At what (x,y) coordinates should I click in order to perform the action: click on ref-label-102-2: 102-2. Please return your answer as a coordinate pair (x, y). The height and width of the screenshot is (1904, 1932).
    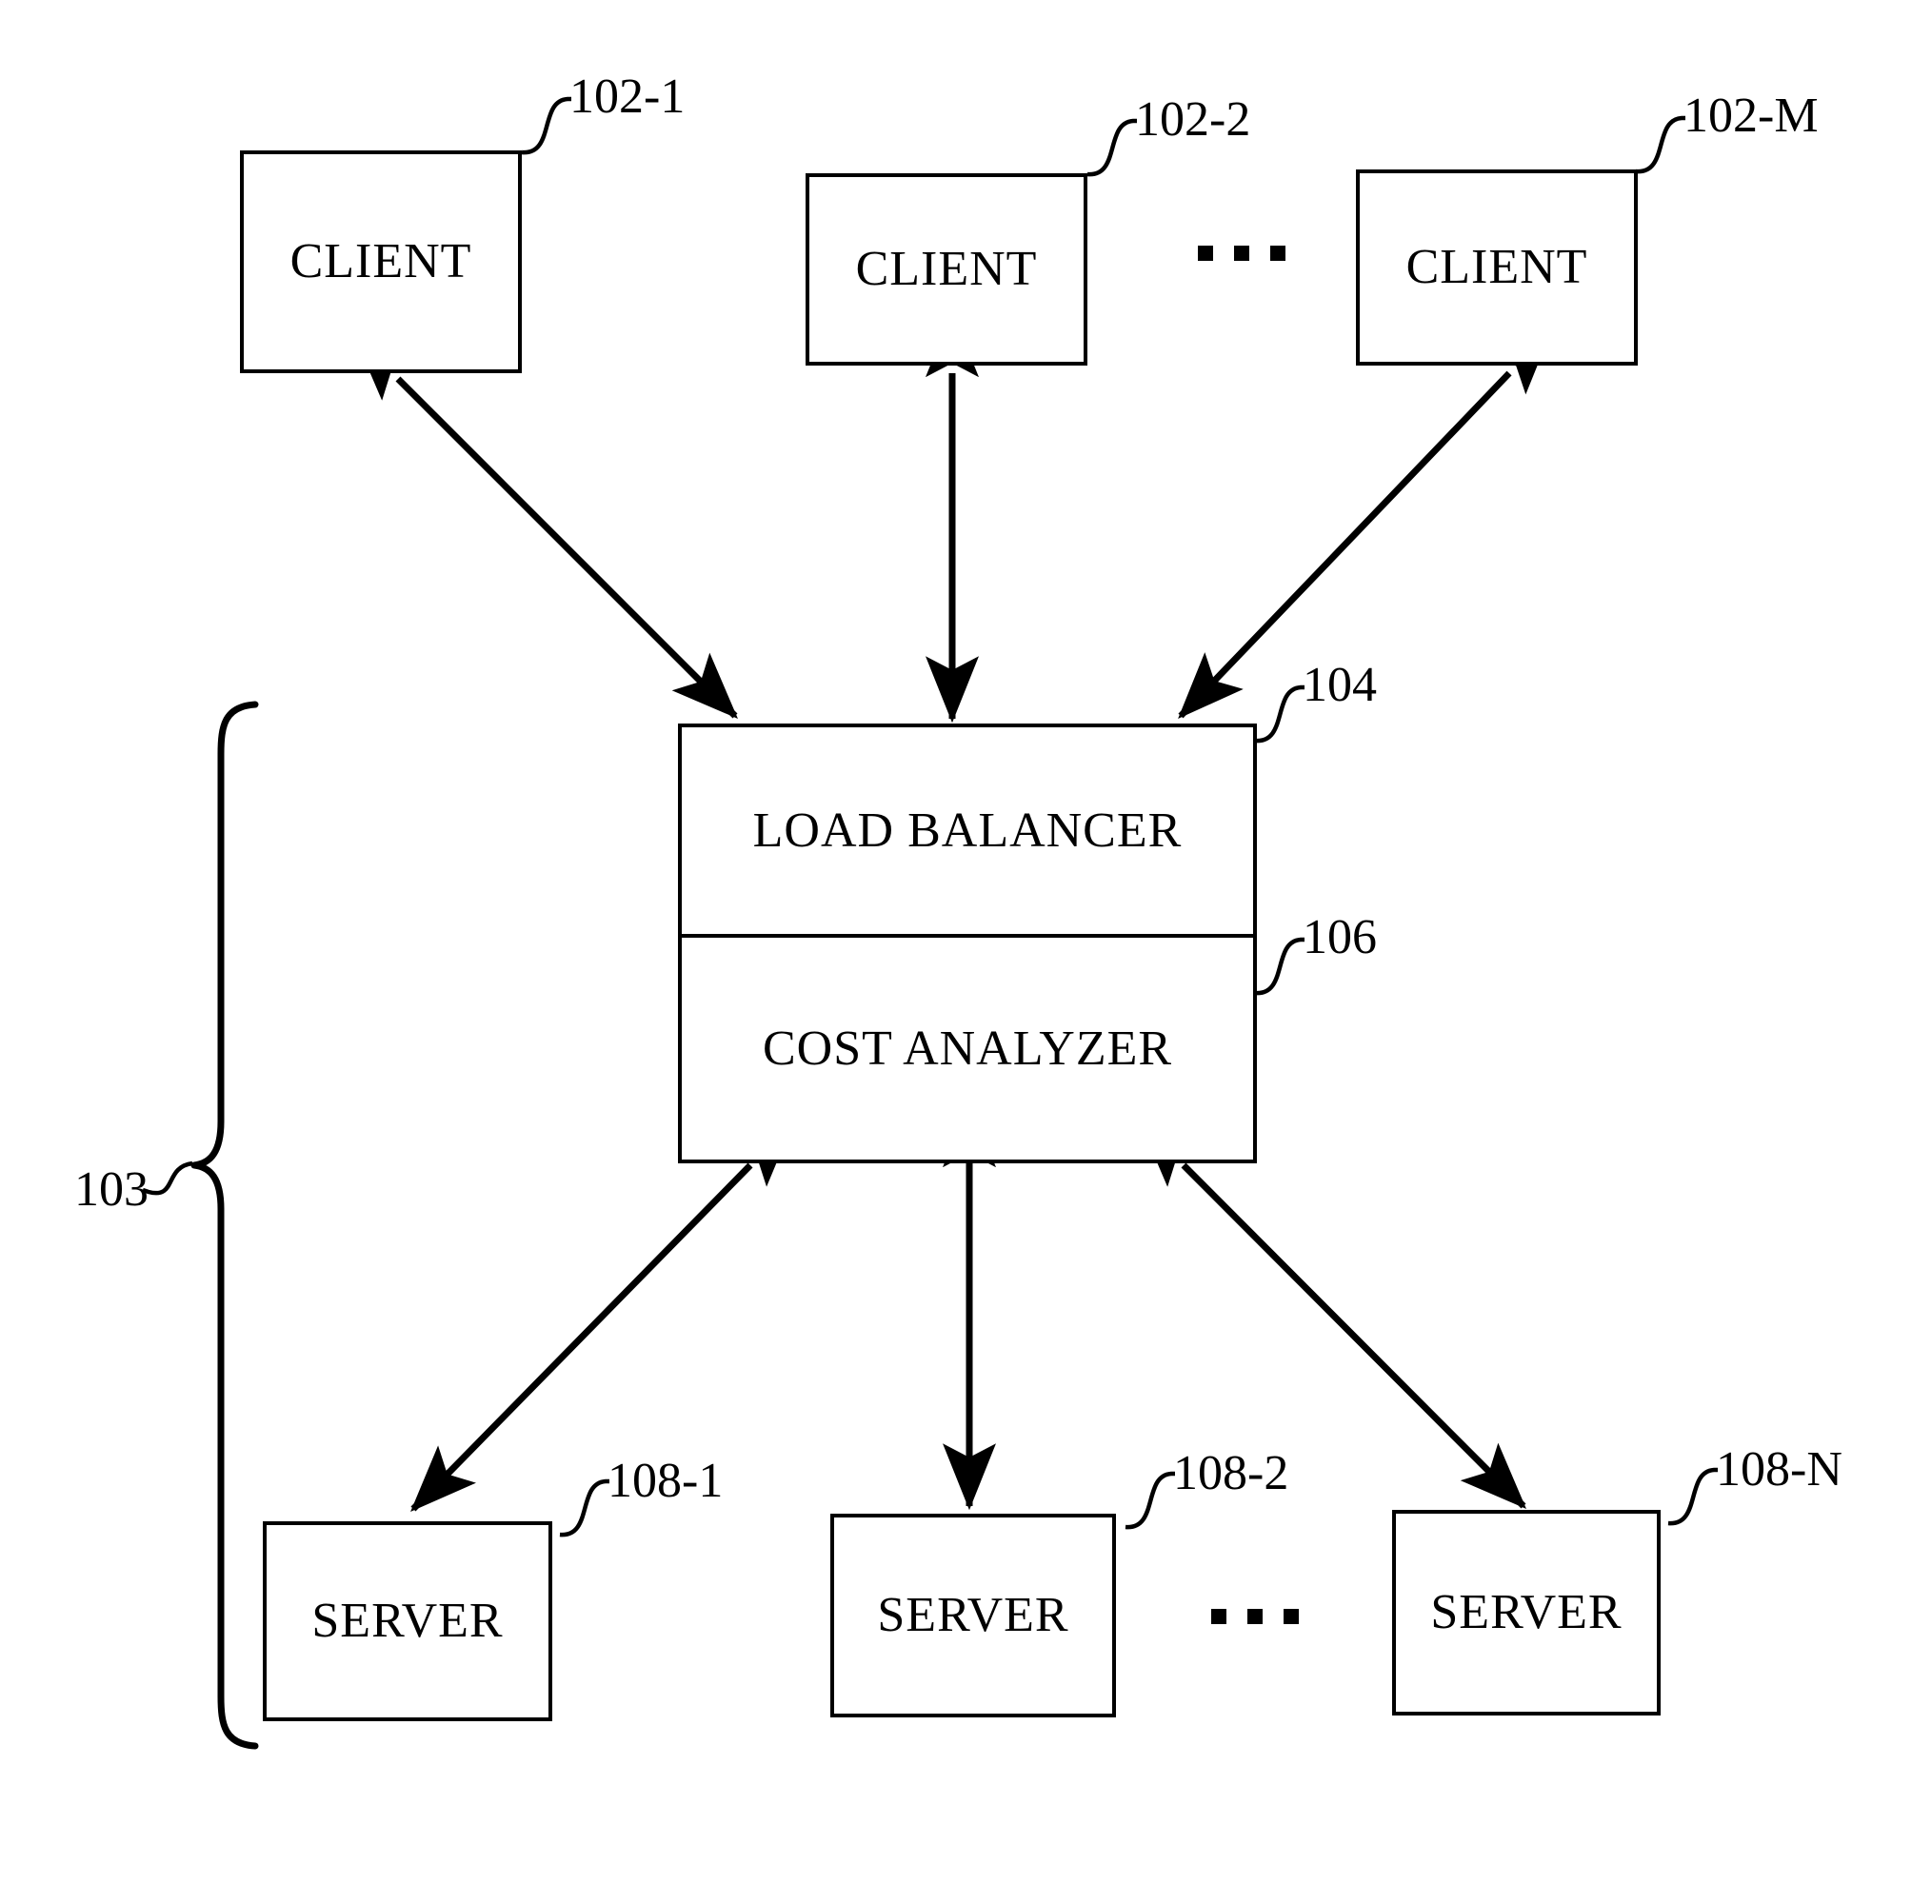
    Looking at the image, I should click on (1193, 119).